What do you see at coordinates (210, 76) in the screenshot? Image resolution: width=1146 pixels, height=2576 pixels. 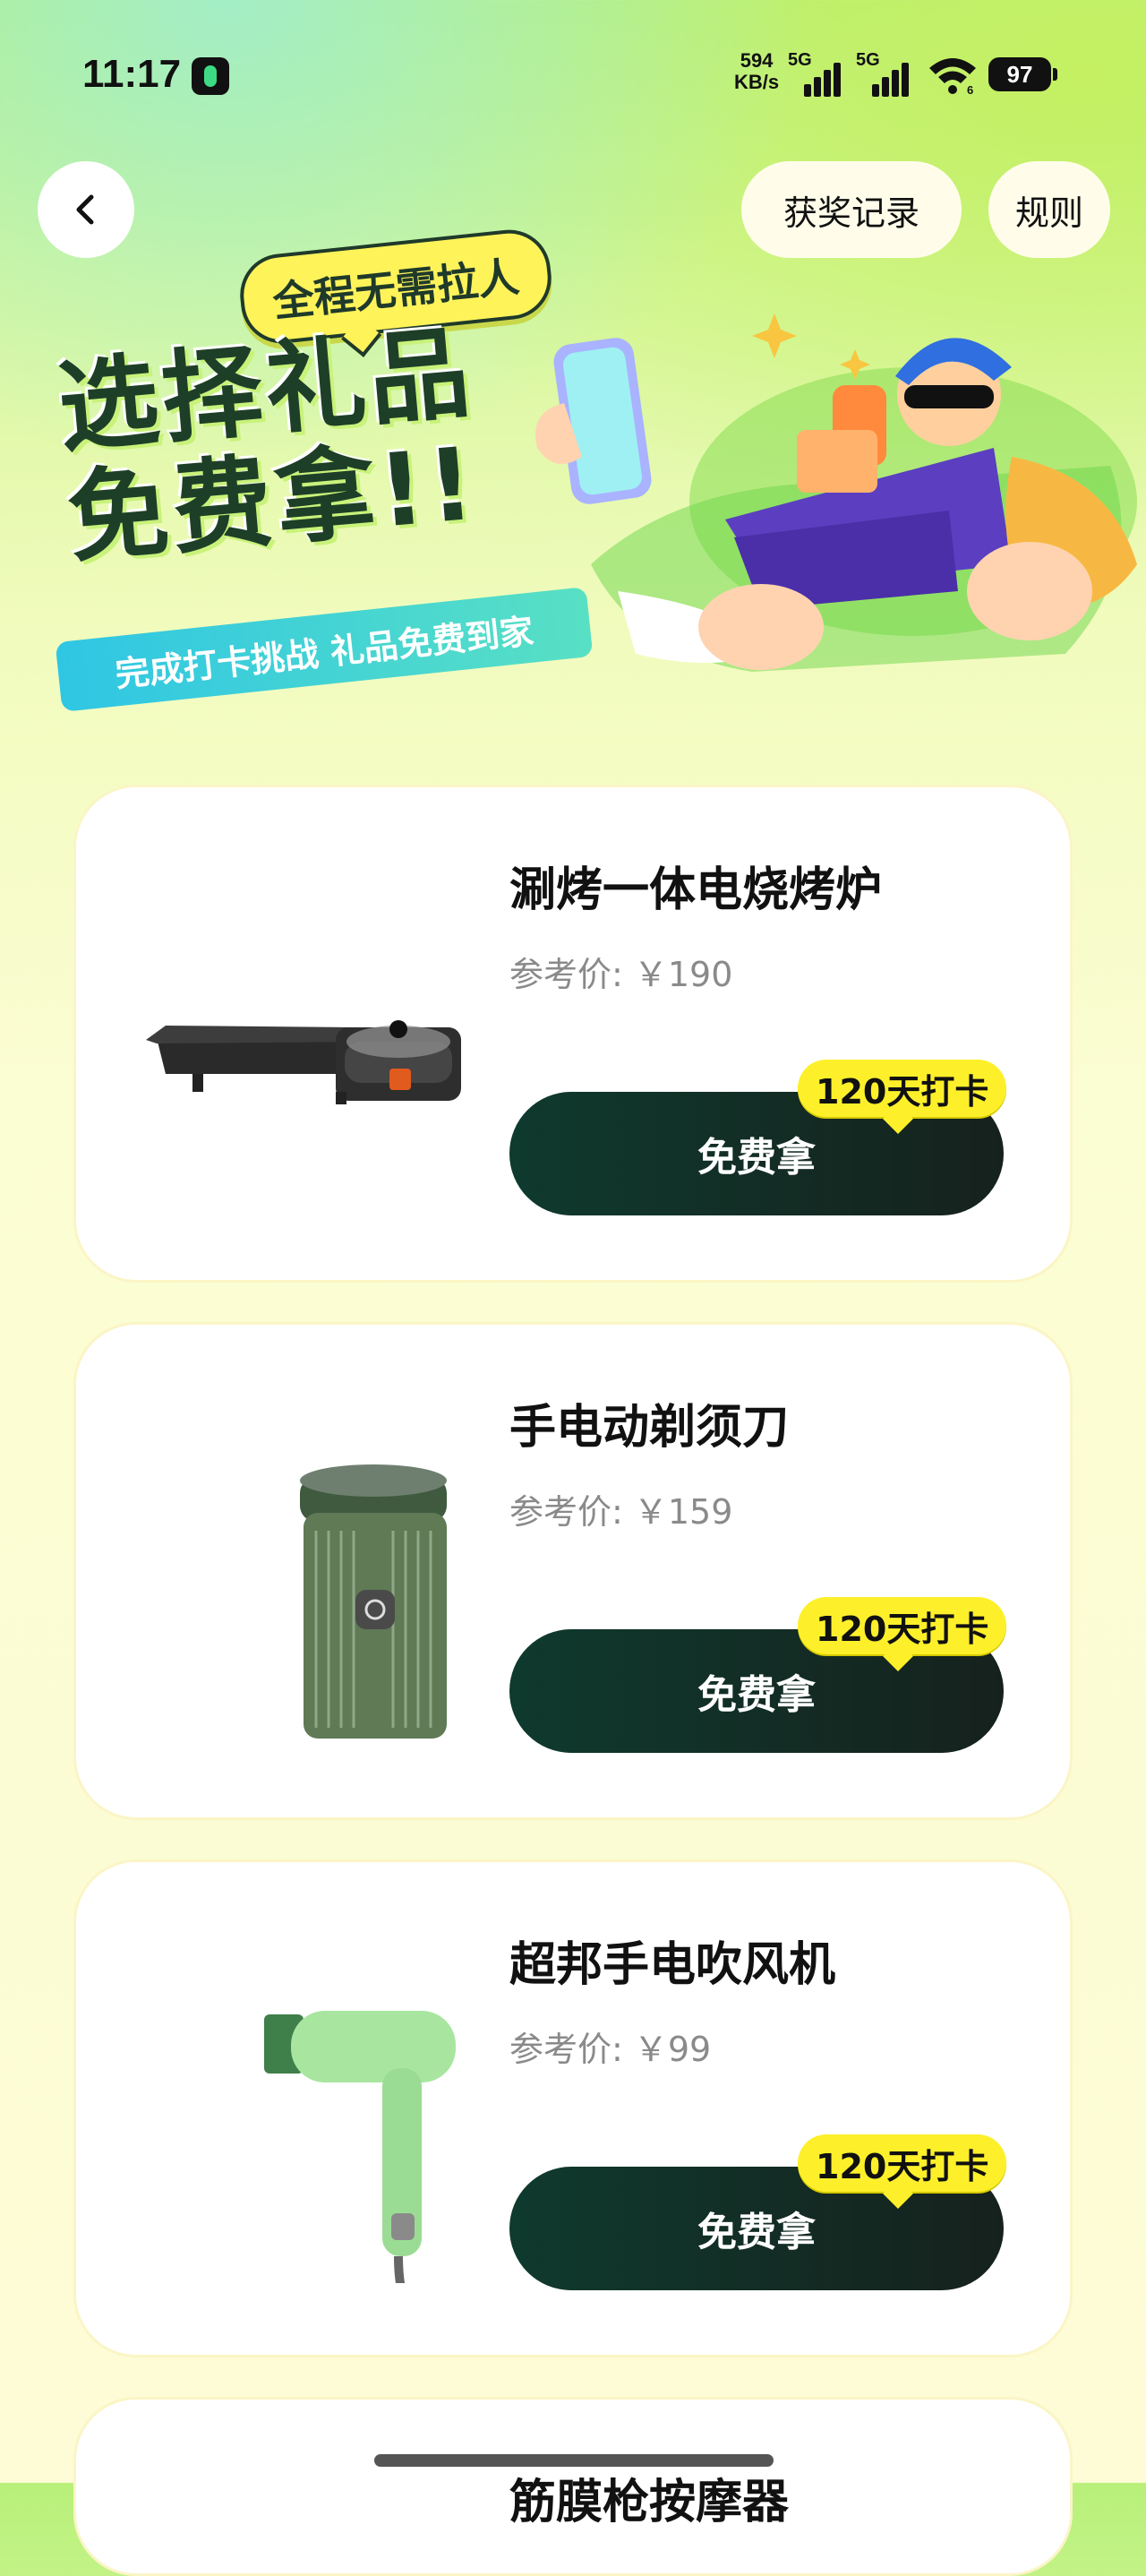 I see `notification-app-icon` at bounding box center [210, 76].